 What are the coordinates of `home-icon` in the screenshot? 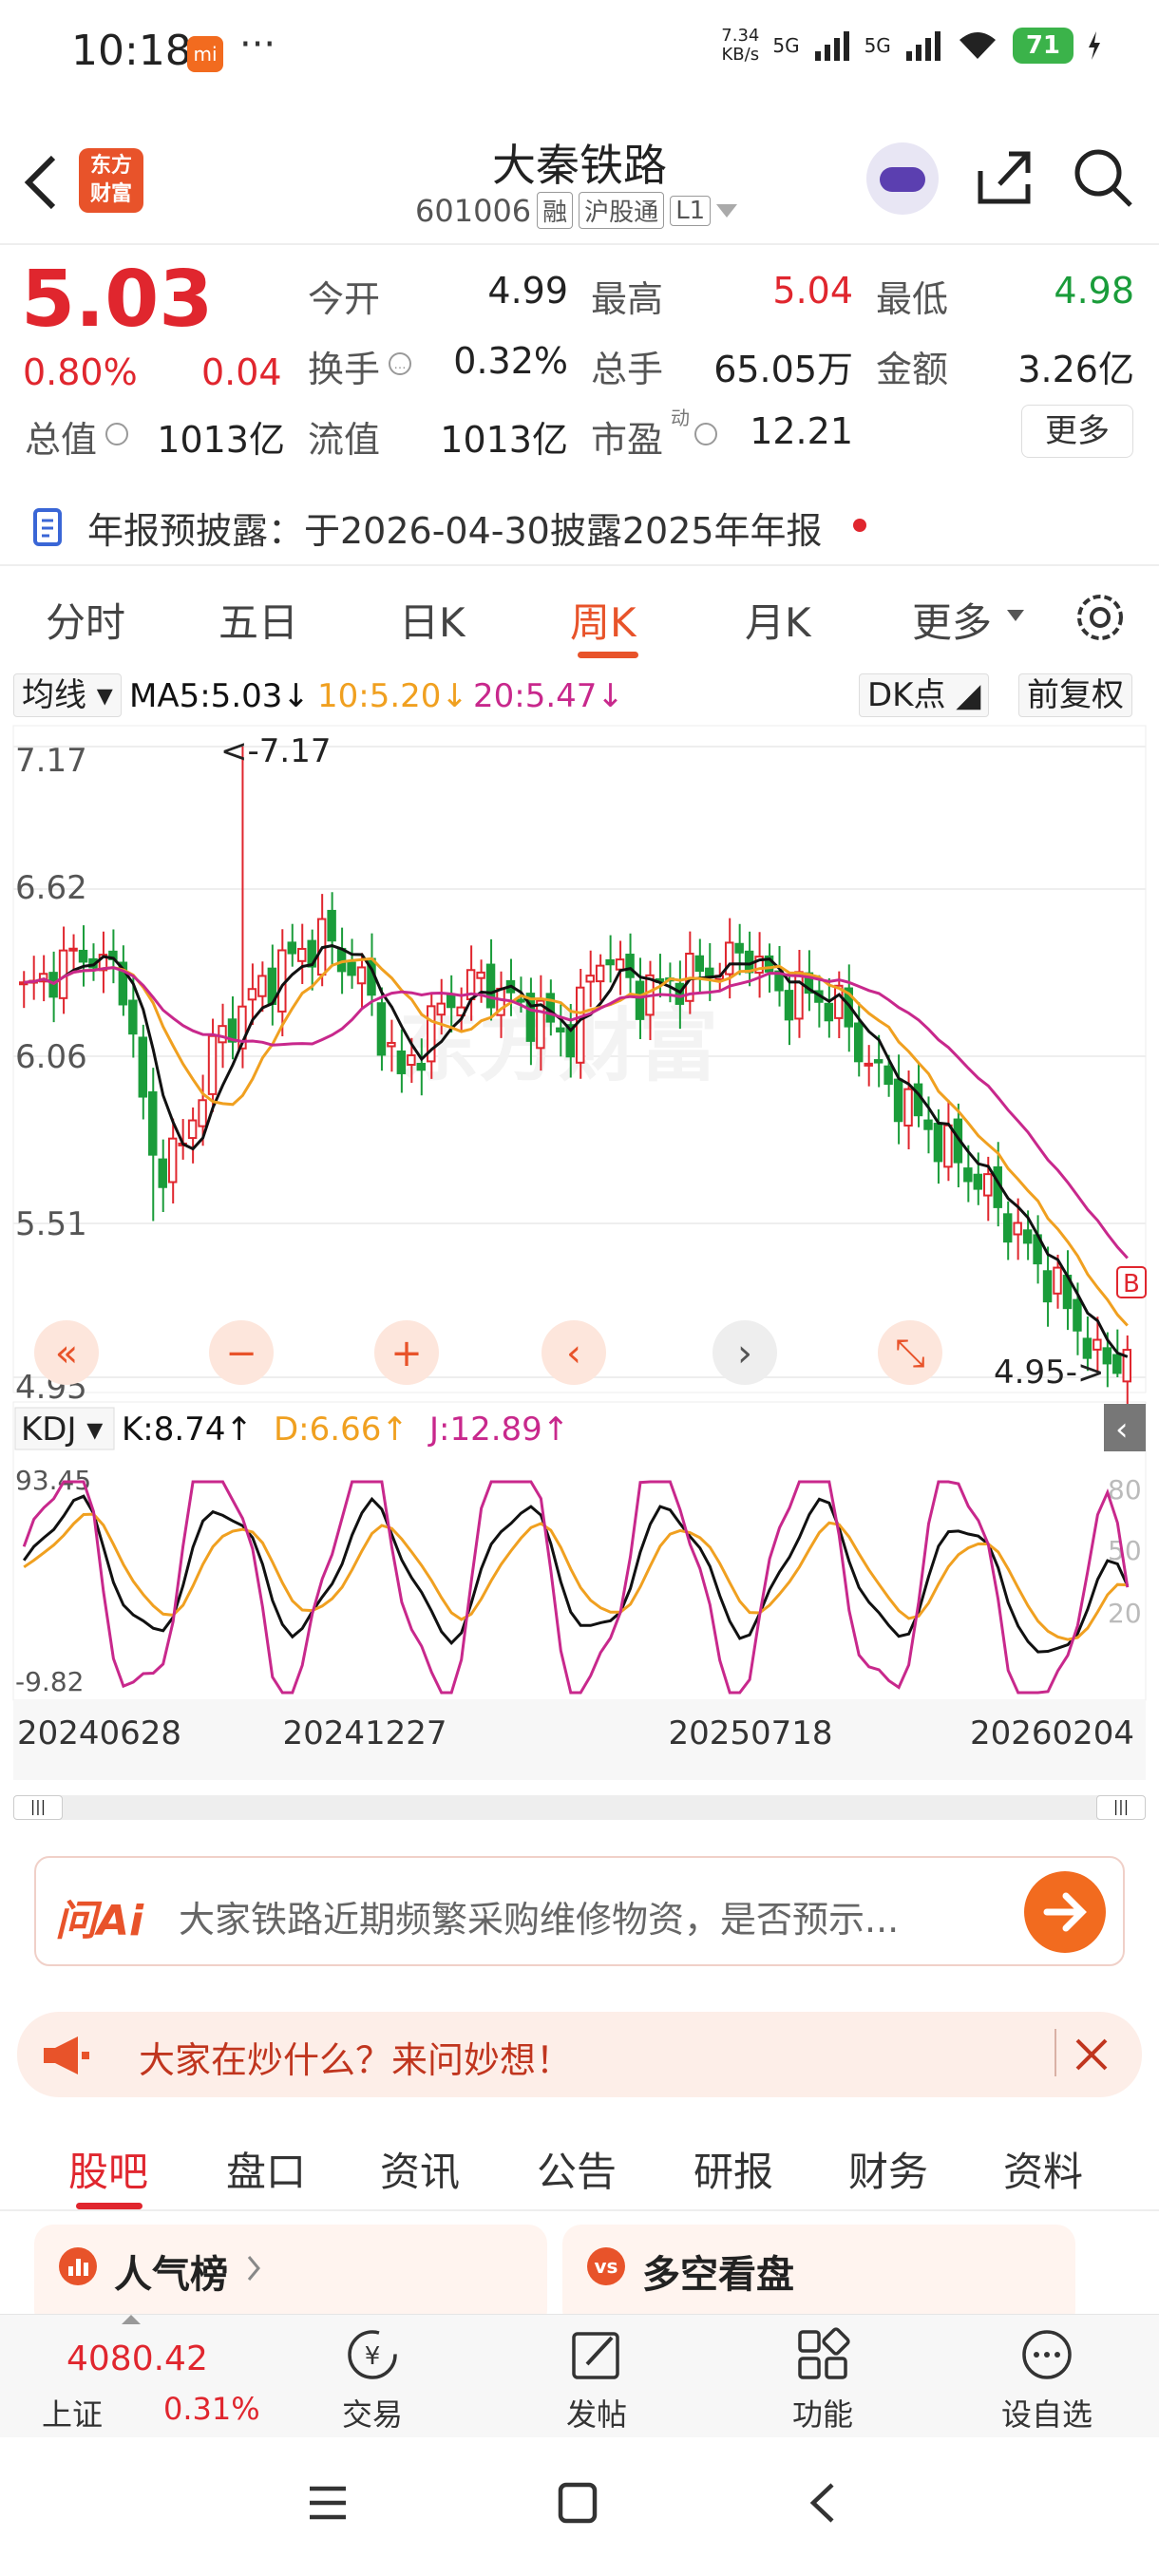 It's located at (577, 2503).